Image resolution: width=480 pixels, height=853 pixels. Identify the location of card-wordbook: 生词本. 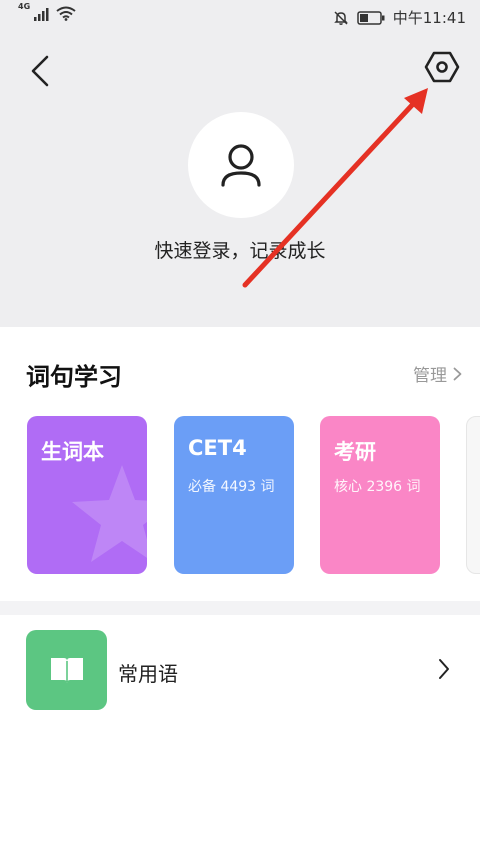
(87, 495).